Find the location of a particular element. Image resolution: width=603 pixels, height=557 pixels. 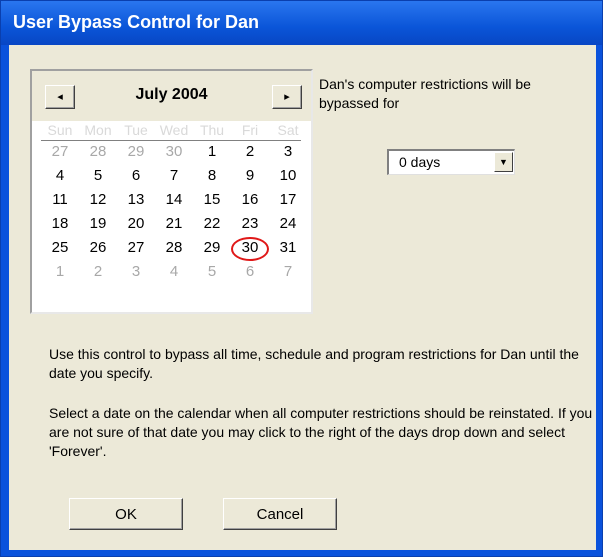

weekday-label: Wed is located at coordinates (174, 130).